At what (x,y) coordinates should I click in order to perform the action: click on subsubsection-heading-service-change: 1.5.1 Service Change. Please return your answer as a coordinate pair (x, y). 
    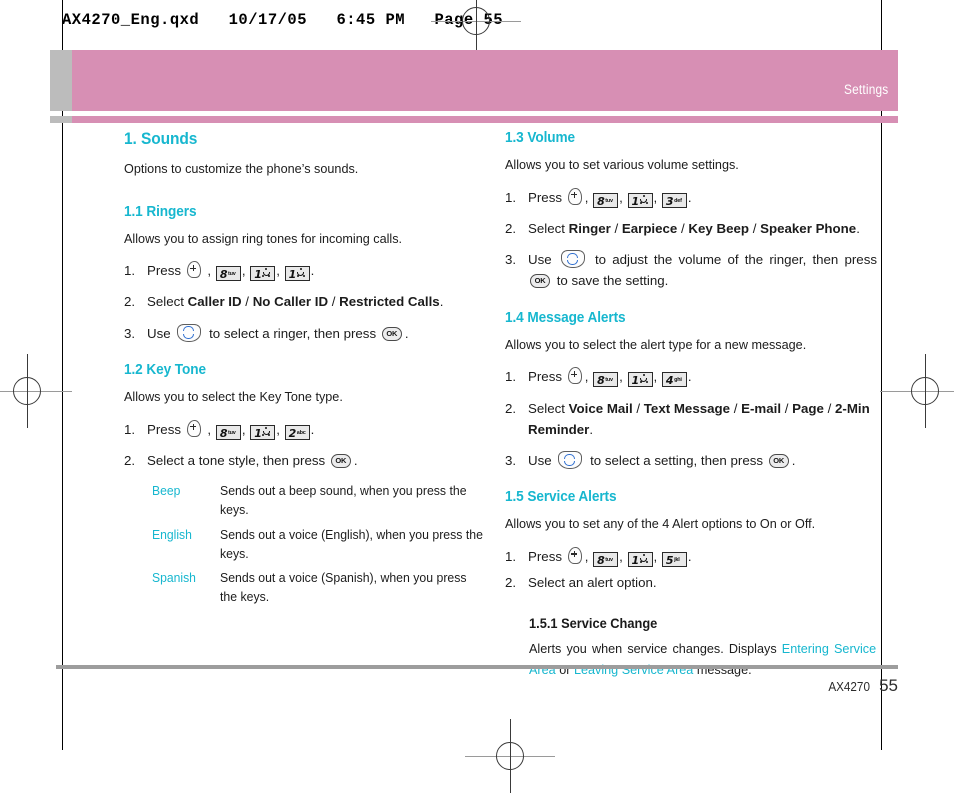
    Looking at the image, I should click on (593, 624).